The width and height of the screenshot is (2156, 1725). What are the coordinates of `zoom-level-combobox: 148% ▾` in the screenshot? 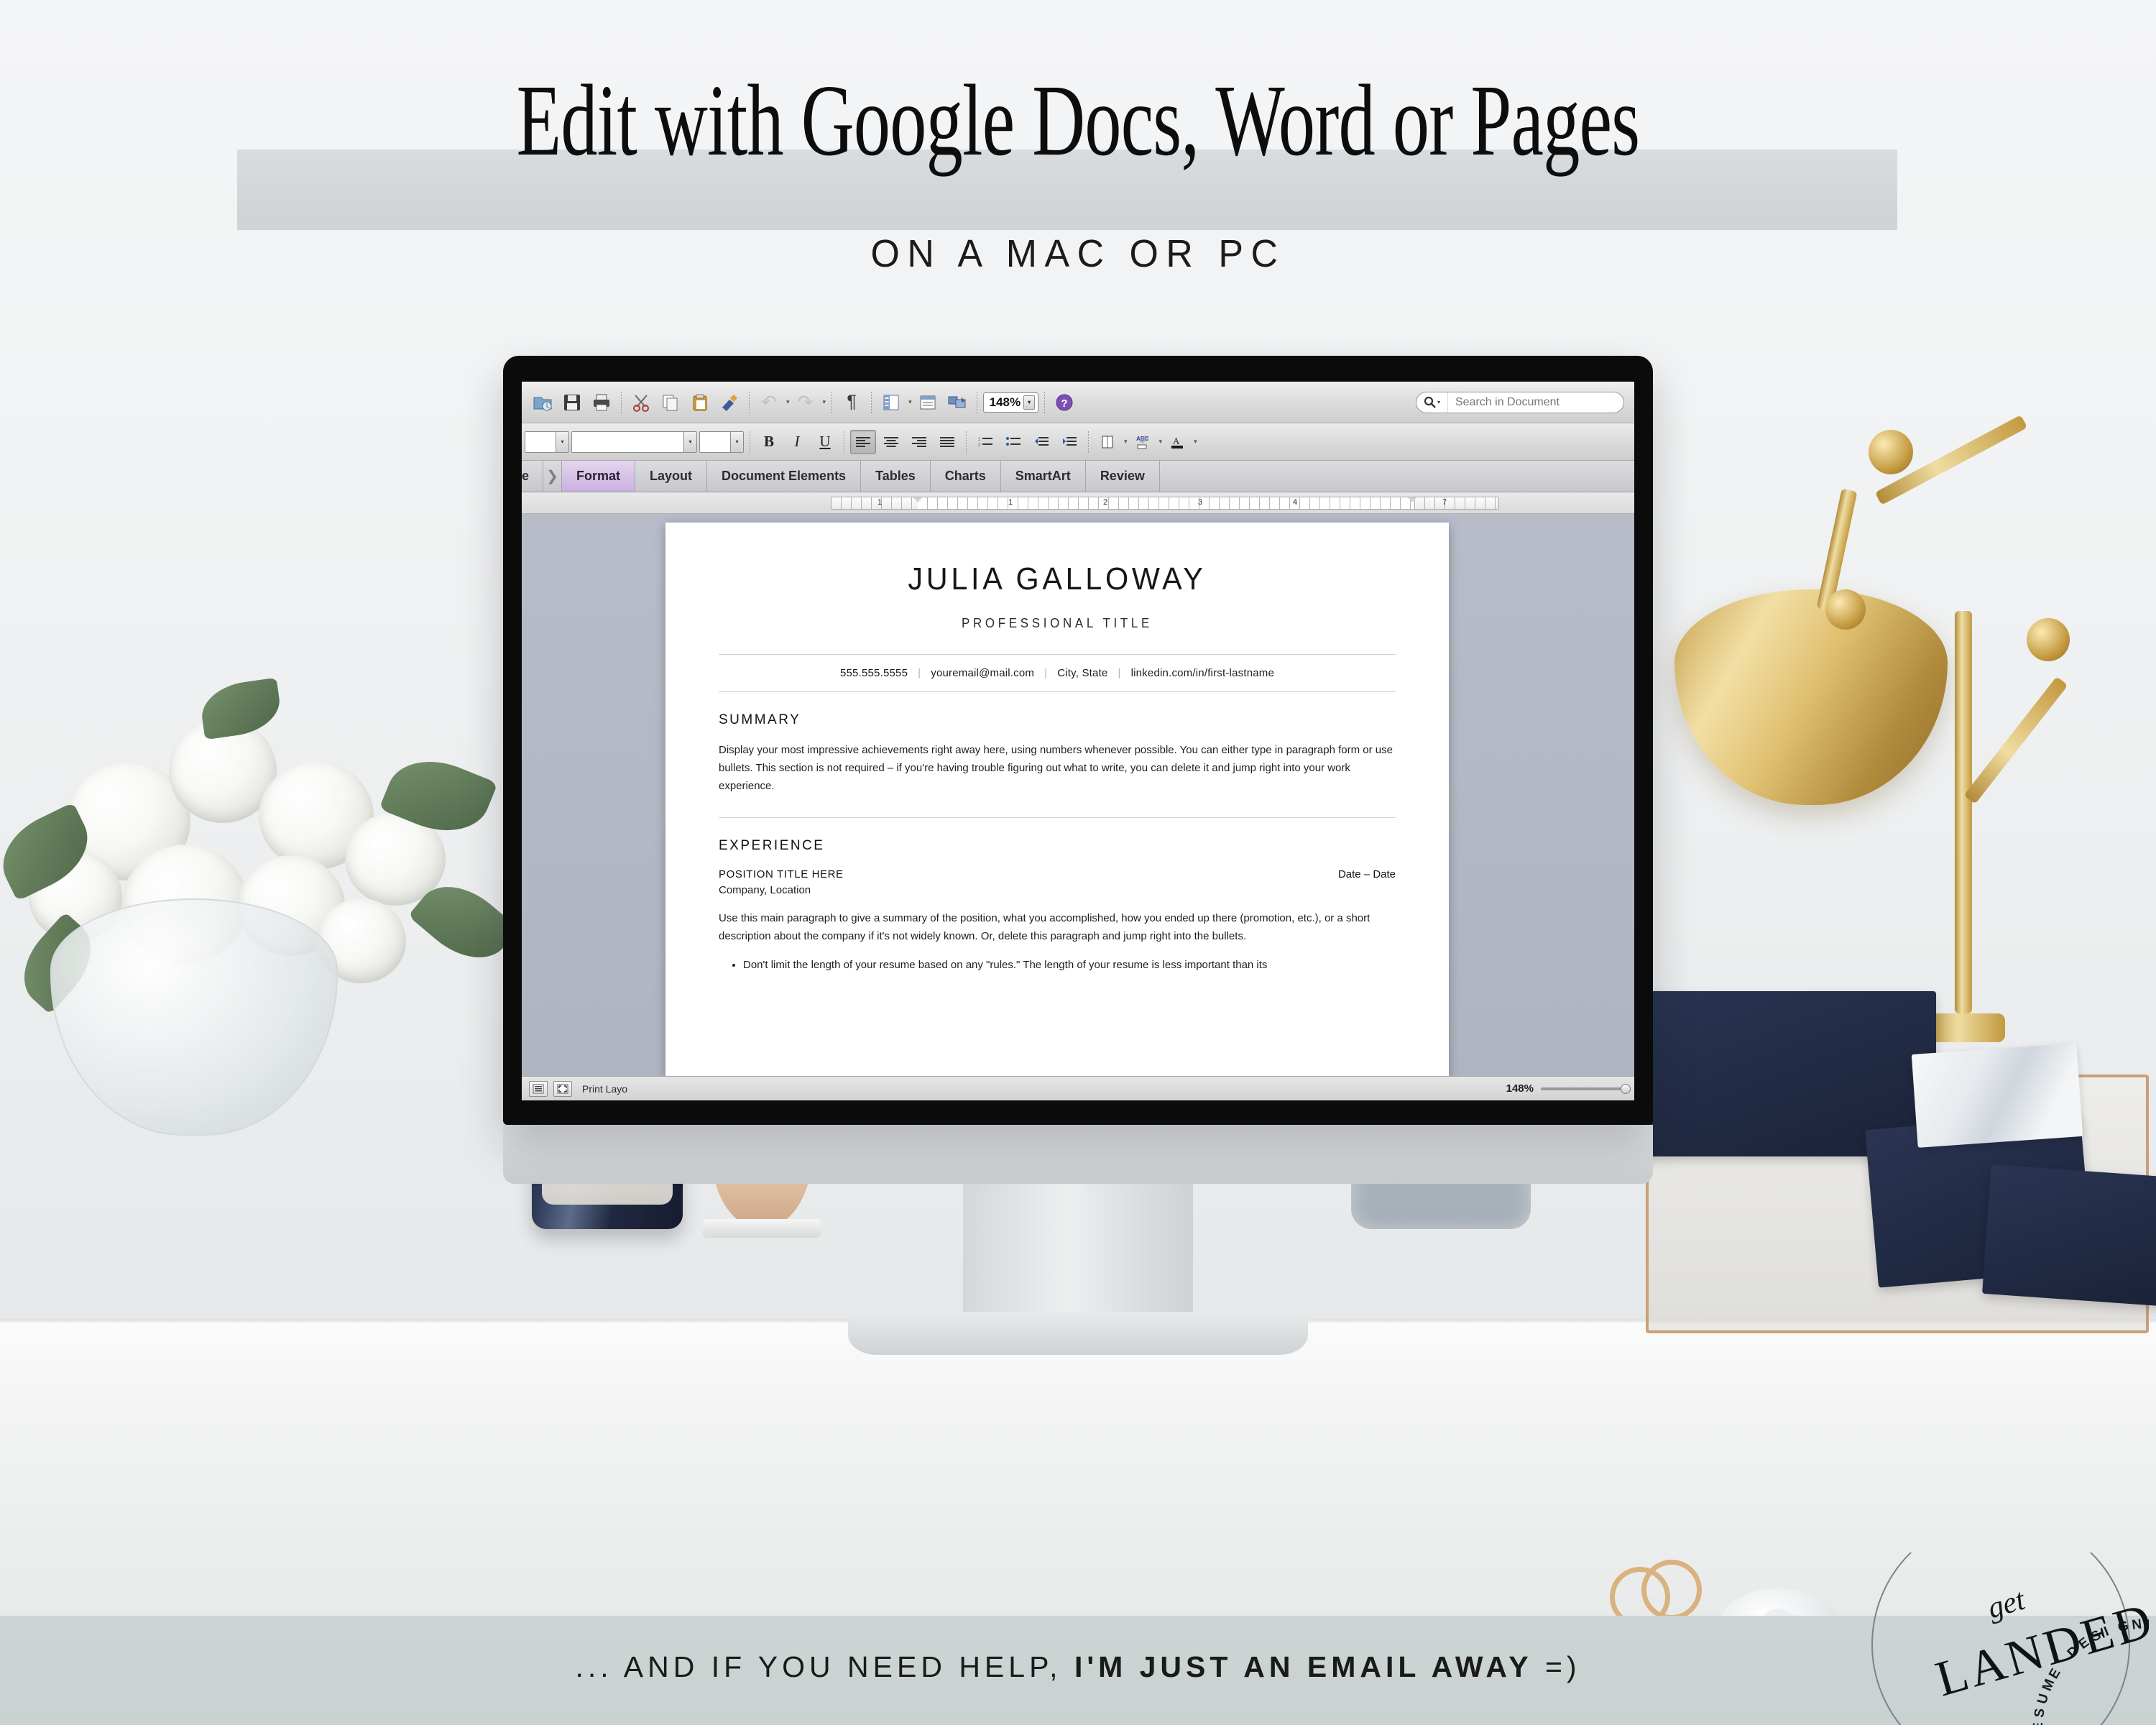 It's located at (1011, 402).